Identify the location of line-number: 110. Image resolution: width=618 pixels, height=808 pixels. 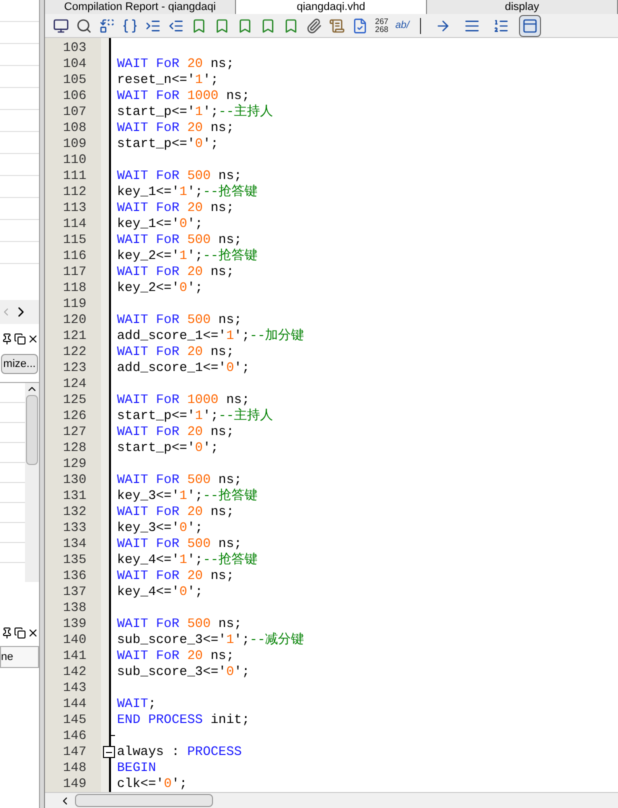
(75, 160).